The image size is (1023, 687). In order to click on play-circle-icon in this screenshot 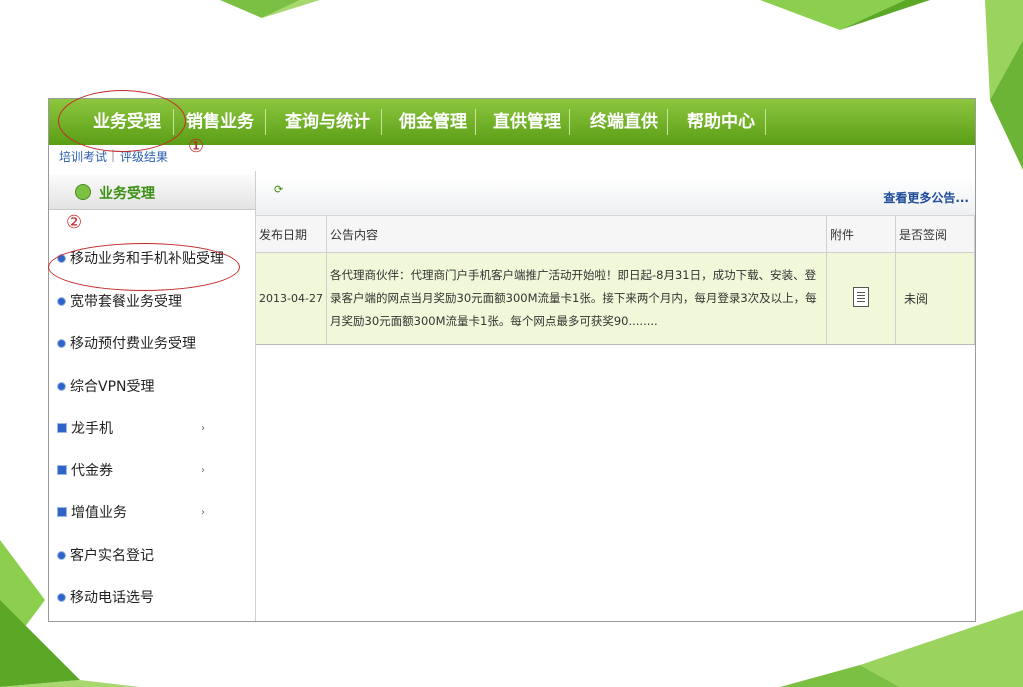, I will do `click(83, 192)`.